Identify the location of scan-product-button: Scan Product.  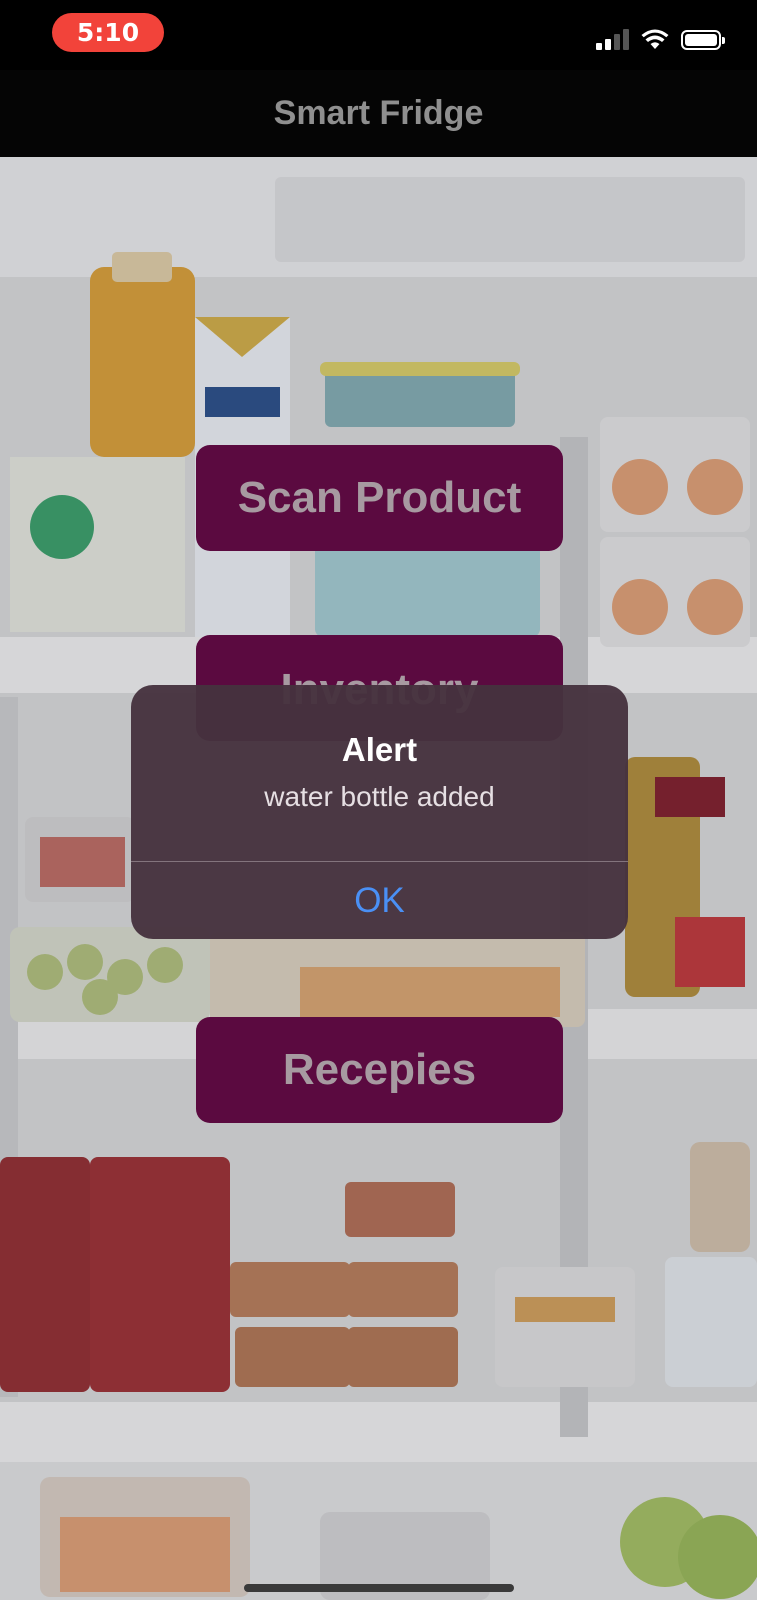
(379, 498).